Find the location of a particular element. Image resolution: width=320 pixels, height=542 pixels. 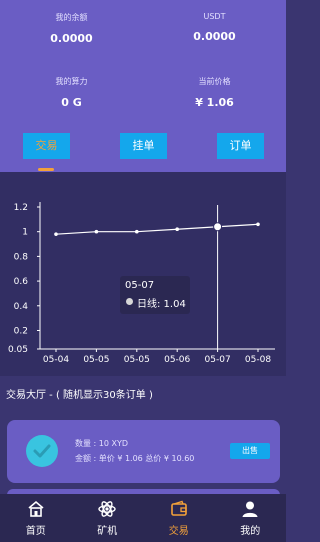

nav-mine-label: 我的 is located at coordinates (250, 531).